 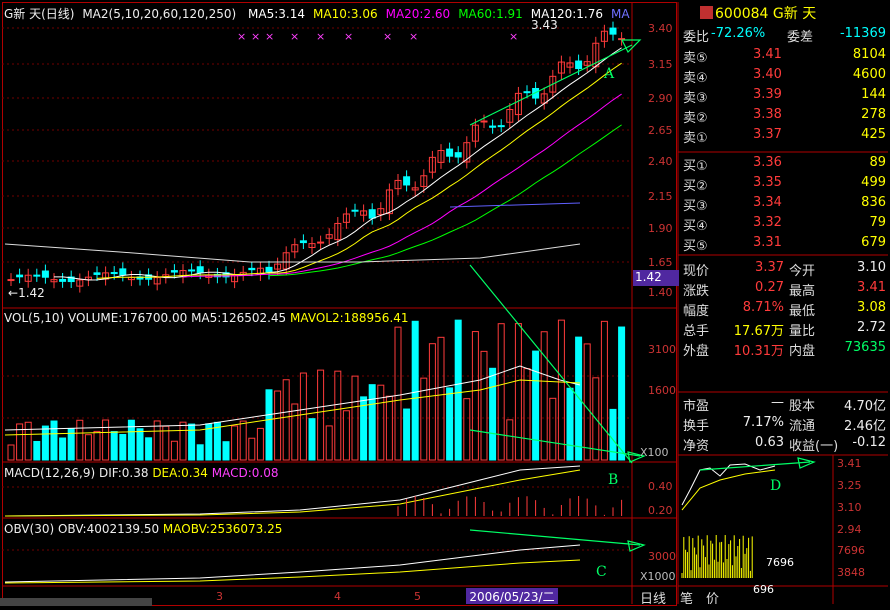 What do you see at coordinates (660, 161) in the screenshot?
I see `price-tick: 2.40` at bounding box center [660, 161].